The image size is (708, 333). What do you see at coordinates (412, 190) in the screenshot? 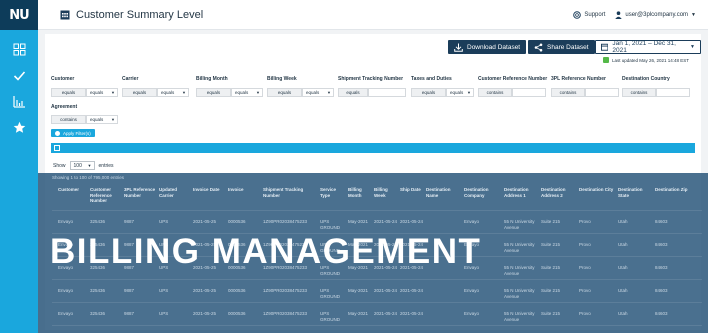
I see `column-header: Ship Date` at bounding box center [412, 190].